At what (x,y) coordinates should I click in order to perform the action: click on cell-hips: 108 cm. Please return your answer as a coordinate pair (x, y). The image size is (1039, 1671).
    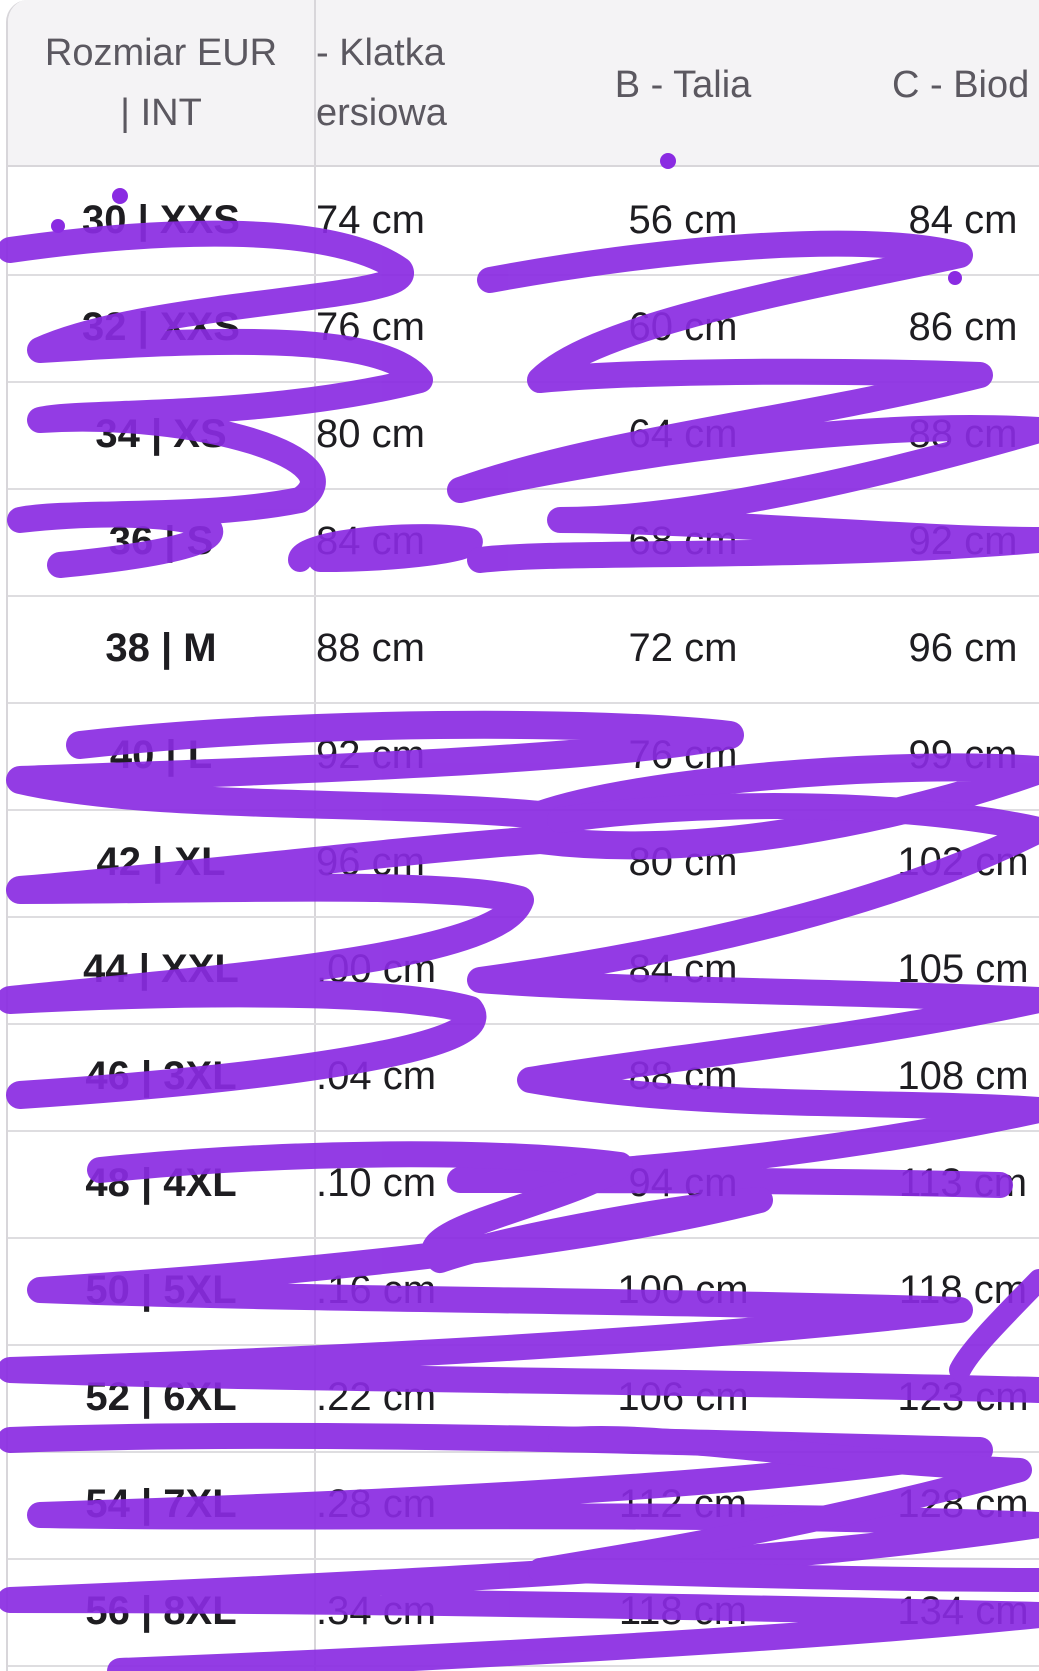
    Looking at the image, I should click on (963, 1076).